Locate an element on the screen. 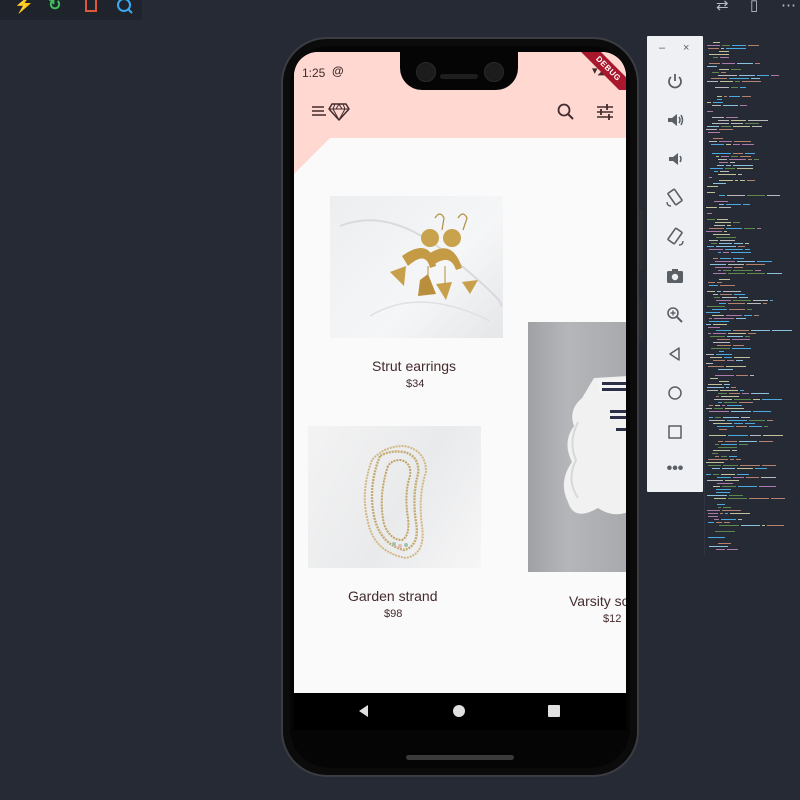 The height and width of the screenshot is (800, 800). search-icon is located at coordinates (566, 114).